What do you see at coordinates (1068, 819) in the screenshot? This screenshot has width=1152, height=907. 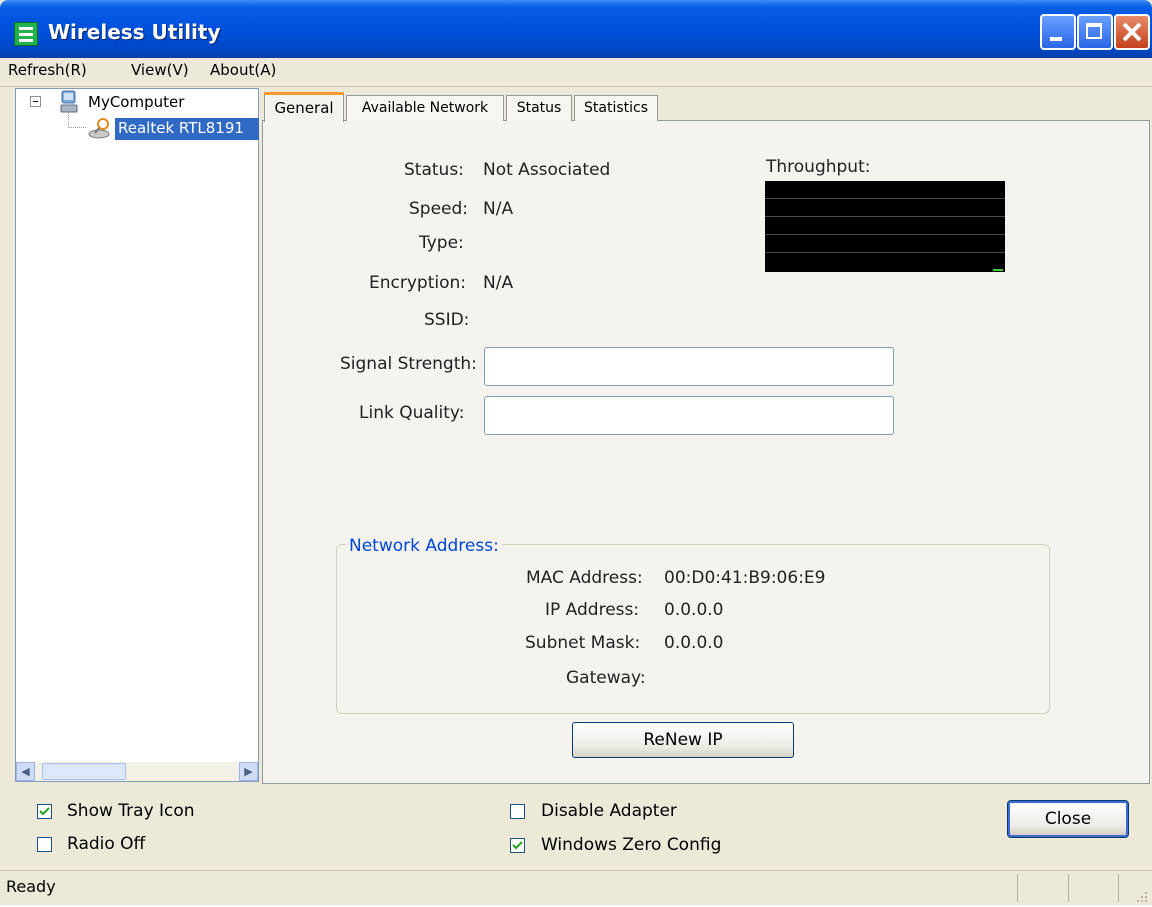 I see `close-button: Close` at bounding box center [1068, 819].